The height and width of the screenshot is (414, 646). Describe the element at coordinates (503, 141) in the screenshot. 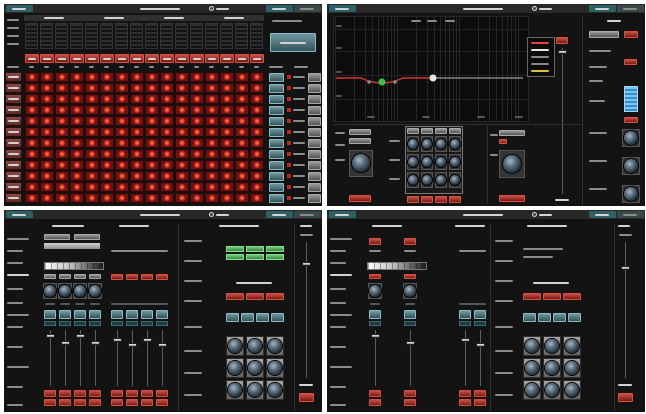

I see `output-toggle-button` at that location.